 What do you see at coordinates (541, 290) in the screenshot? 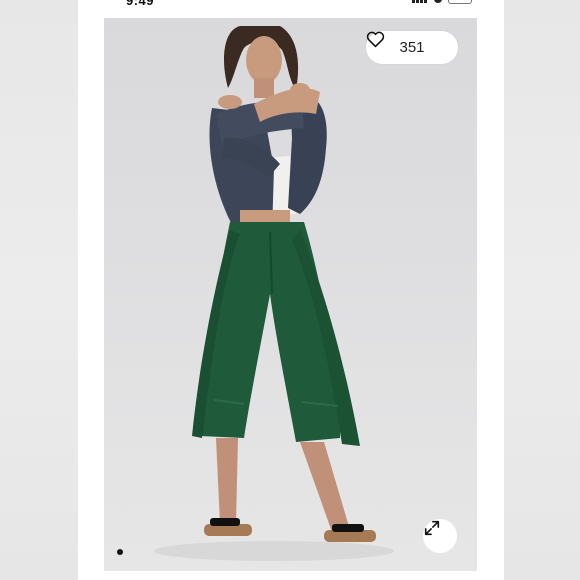
I see `blurred-backdrop-right` at bounding box center [541, 290].